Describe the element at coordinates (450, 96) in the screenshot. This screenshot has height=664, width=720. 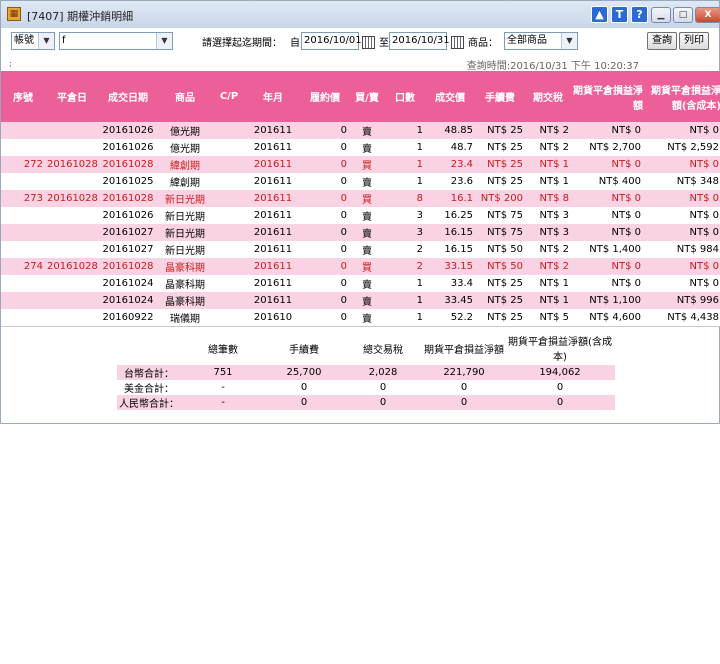
I see `column-header: 成交價` at that location.